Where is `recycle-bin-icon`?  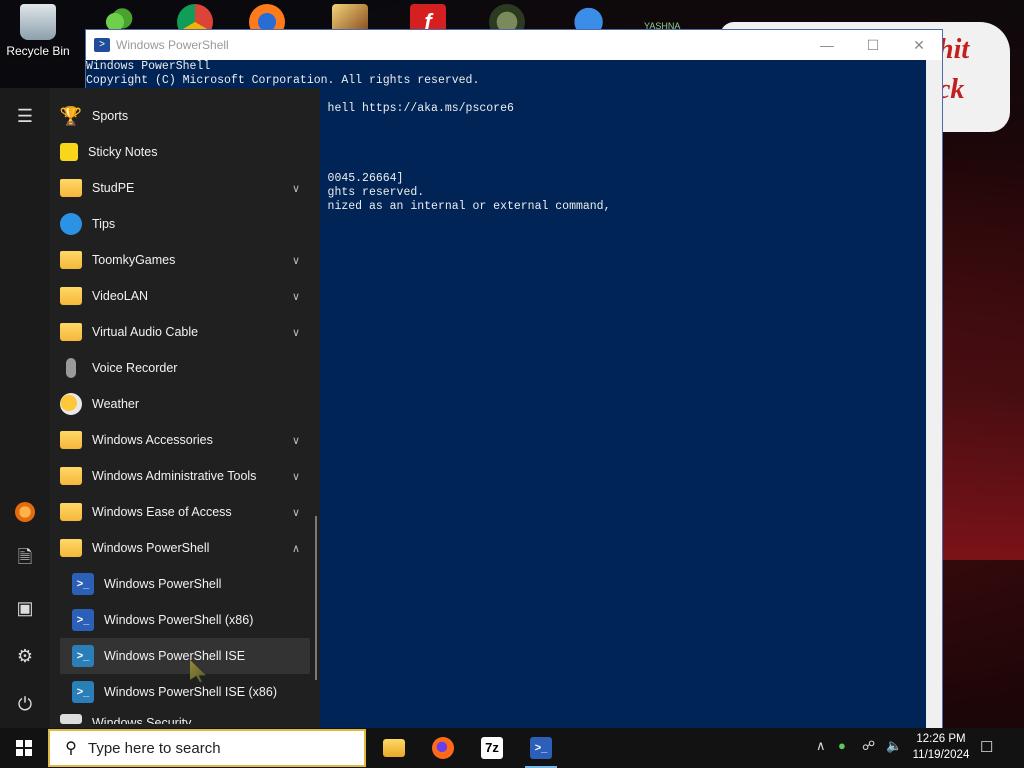 recycle-bin-icon is located at coordinates (38, 22).